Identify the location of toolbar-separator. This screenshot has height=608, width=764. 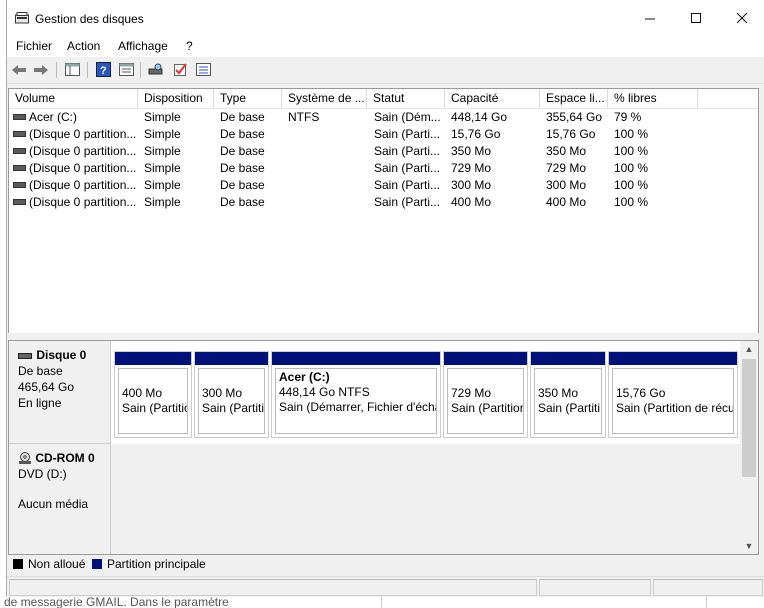
(87, 70).